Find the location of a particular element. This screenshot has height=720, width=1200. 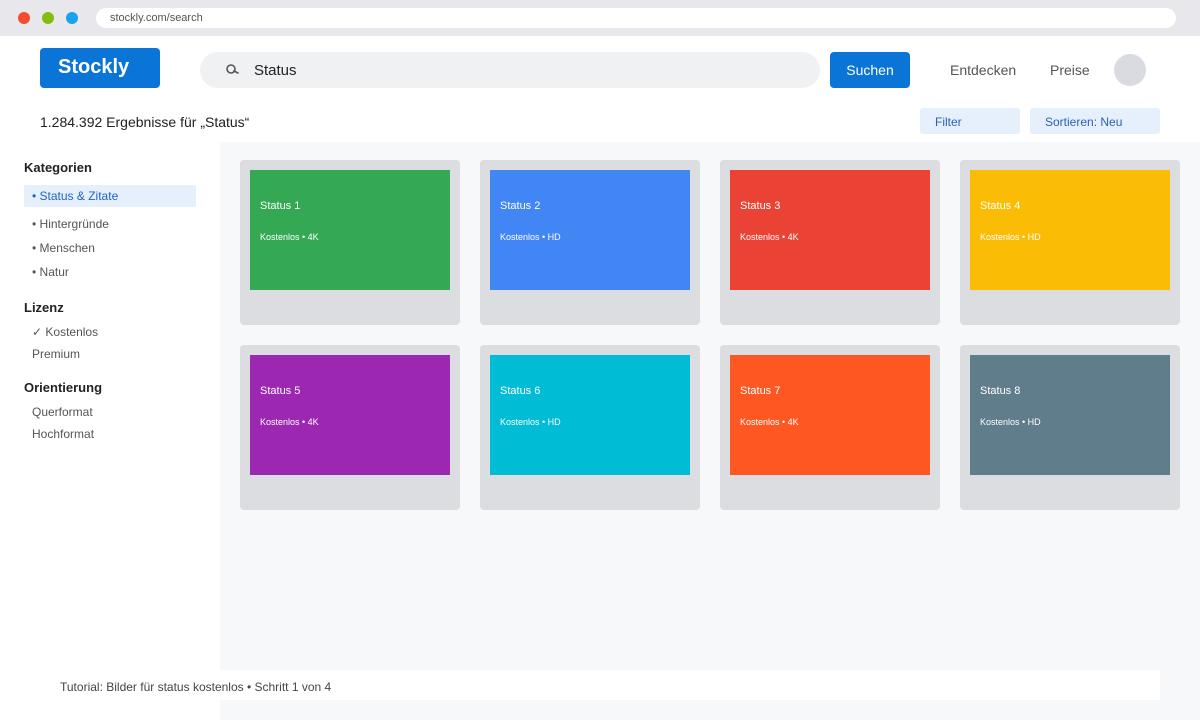

category-item-status-quotes: • Status & Zitate is located at coordinates (110, 196).